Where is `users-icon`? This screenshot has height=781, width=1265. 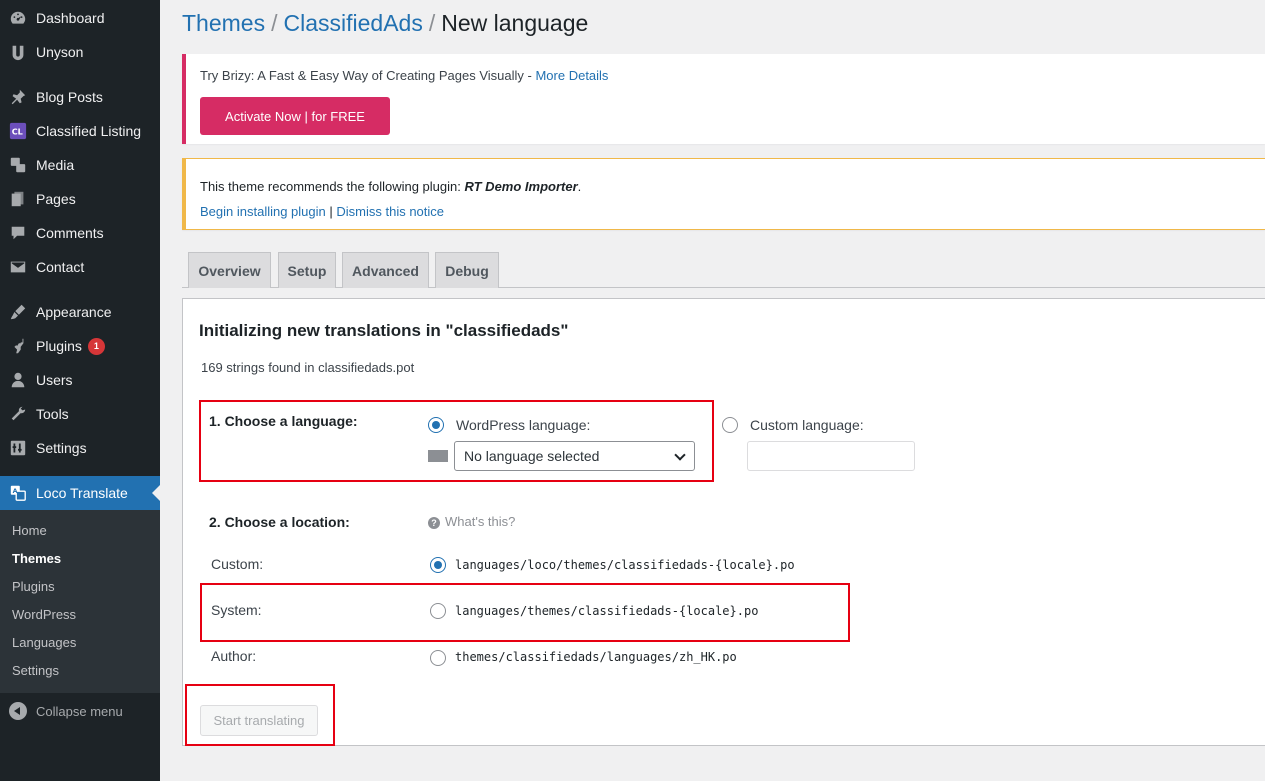 users-icon is located at coordinates (18, 380).